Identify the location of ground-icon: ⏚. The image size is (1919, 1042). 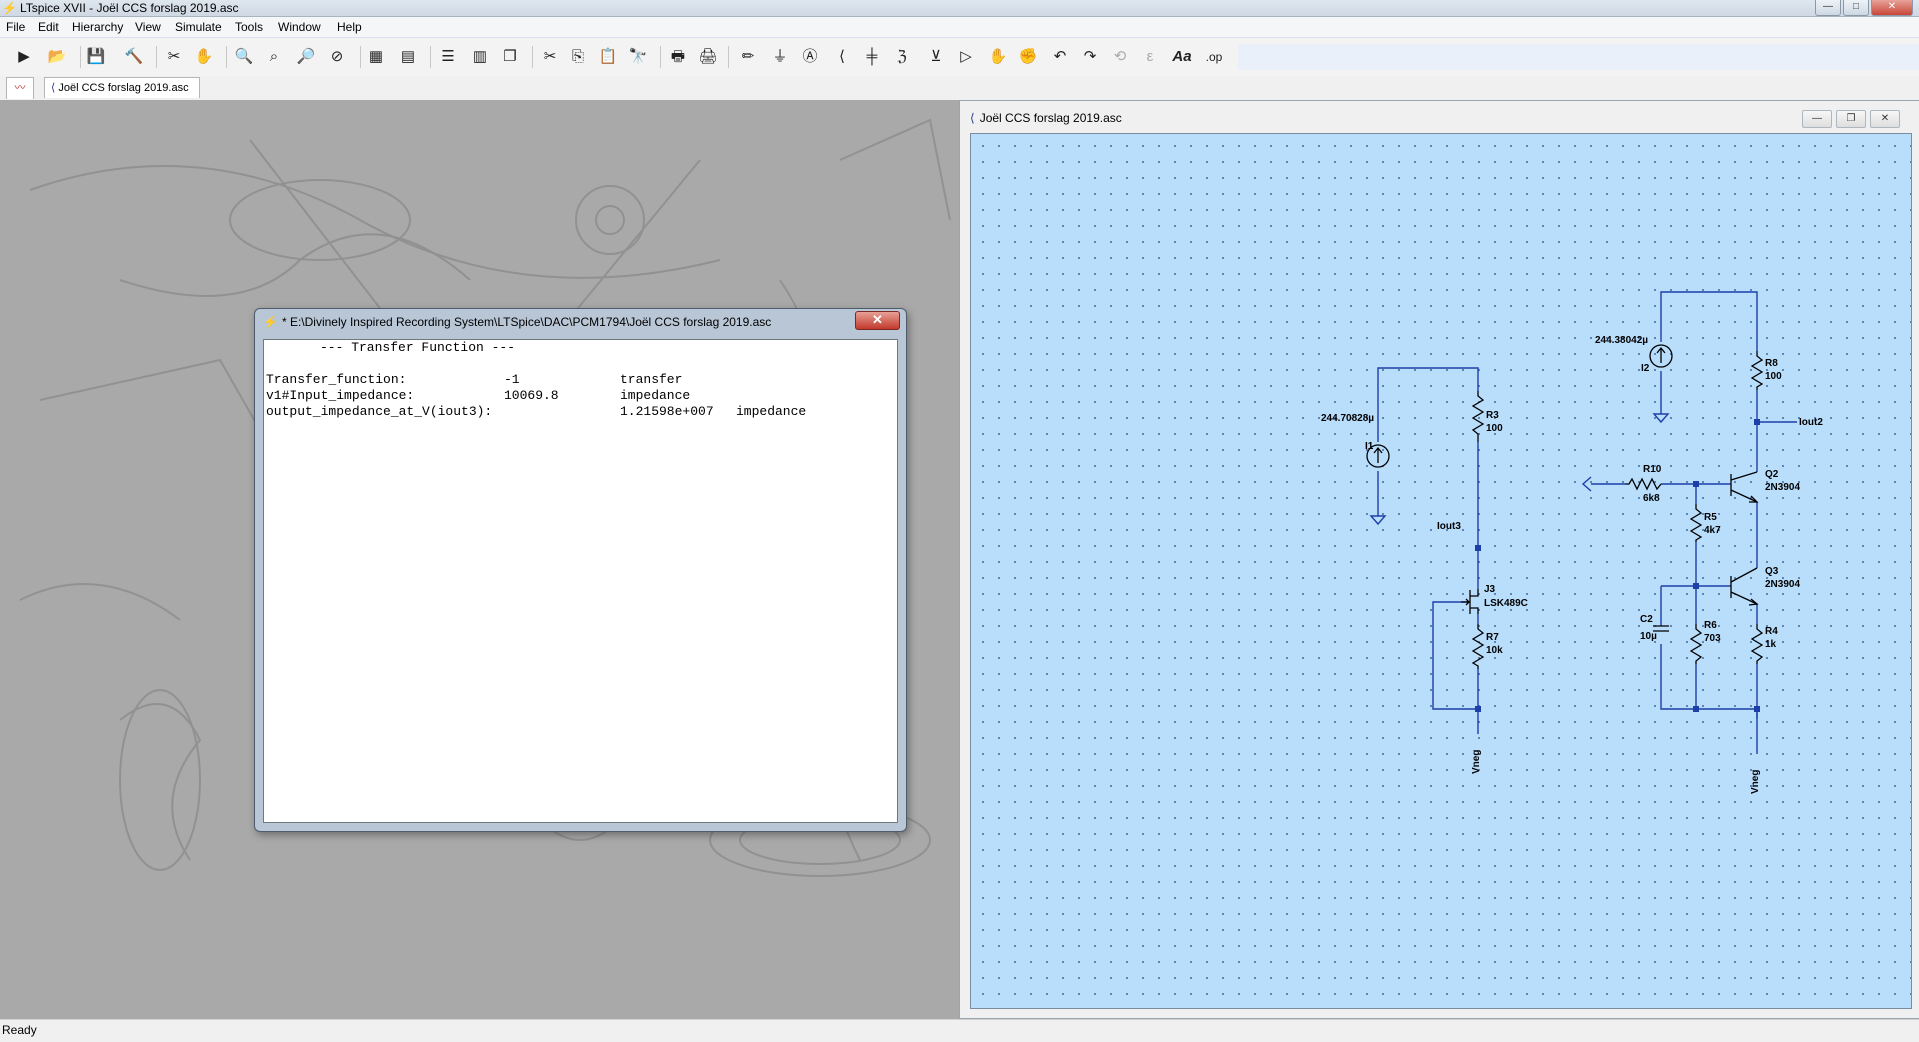
(780, 57).